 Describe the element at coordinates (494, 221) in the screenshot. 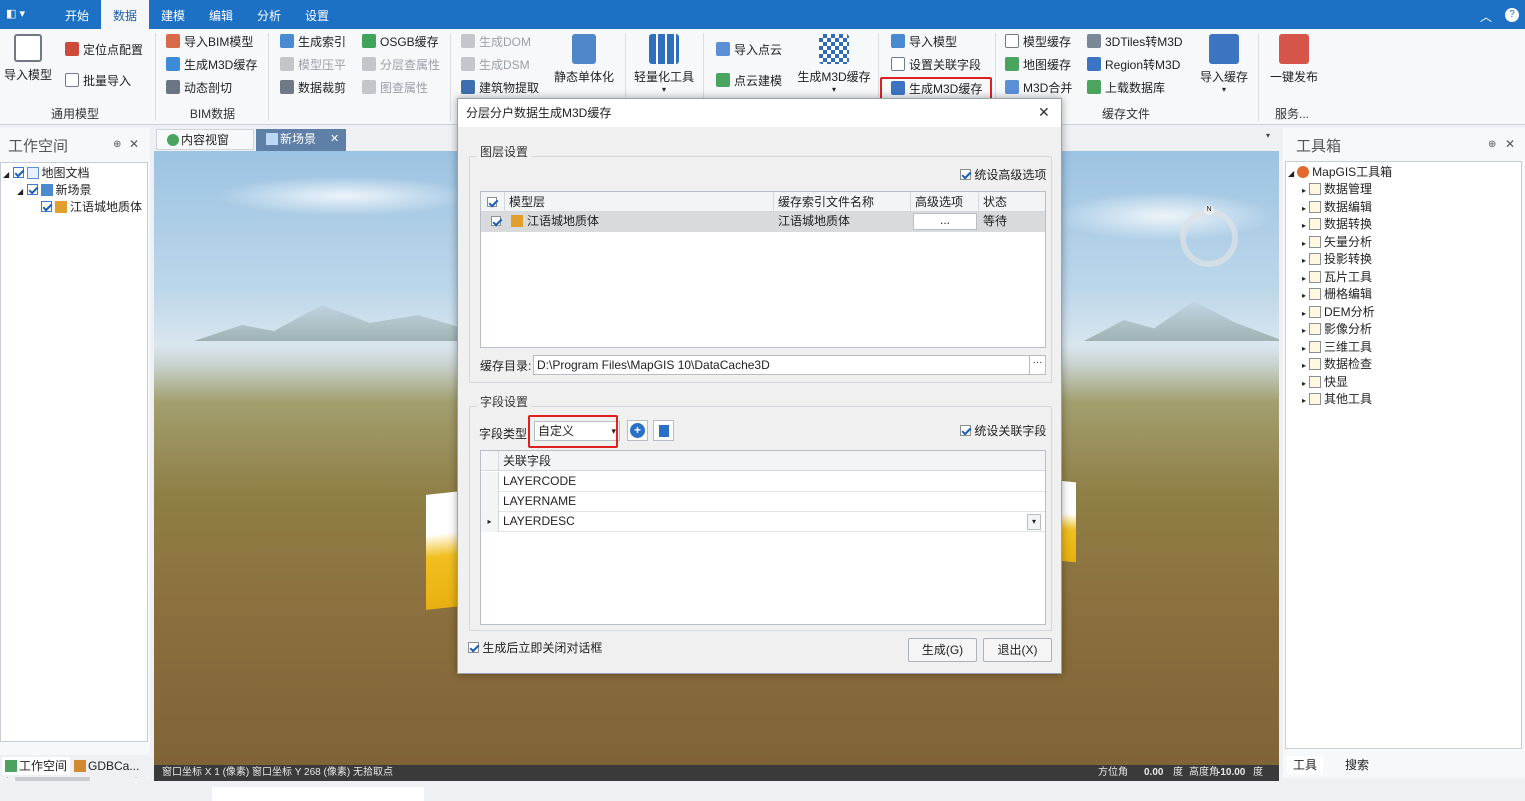

I see `row-checkbox` at that location.